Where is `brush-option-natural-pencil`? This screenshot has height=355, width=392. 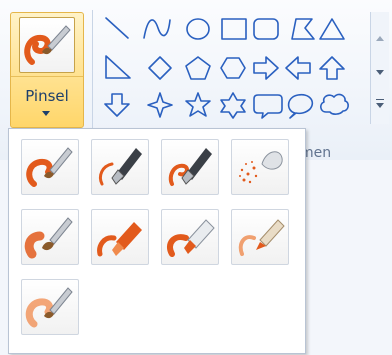
brush-option-natural-pencil is located at coordinates (260, 237).